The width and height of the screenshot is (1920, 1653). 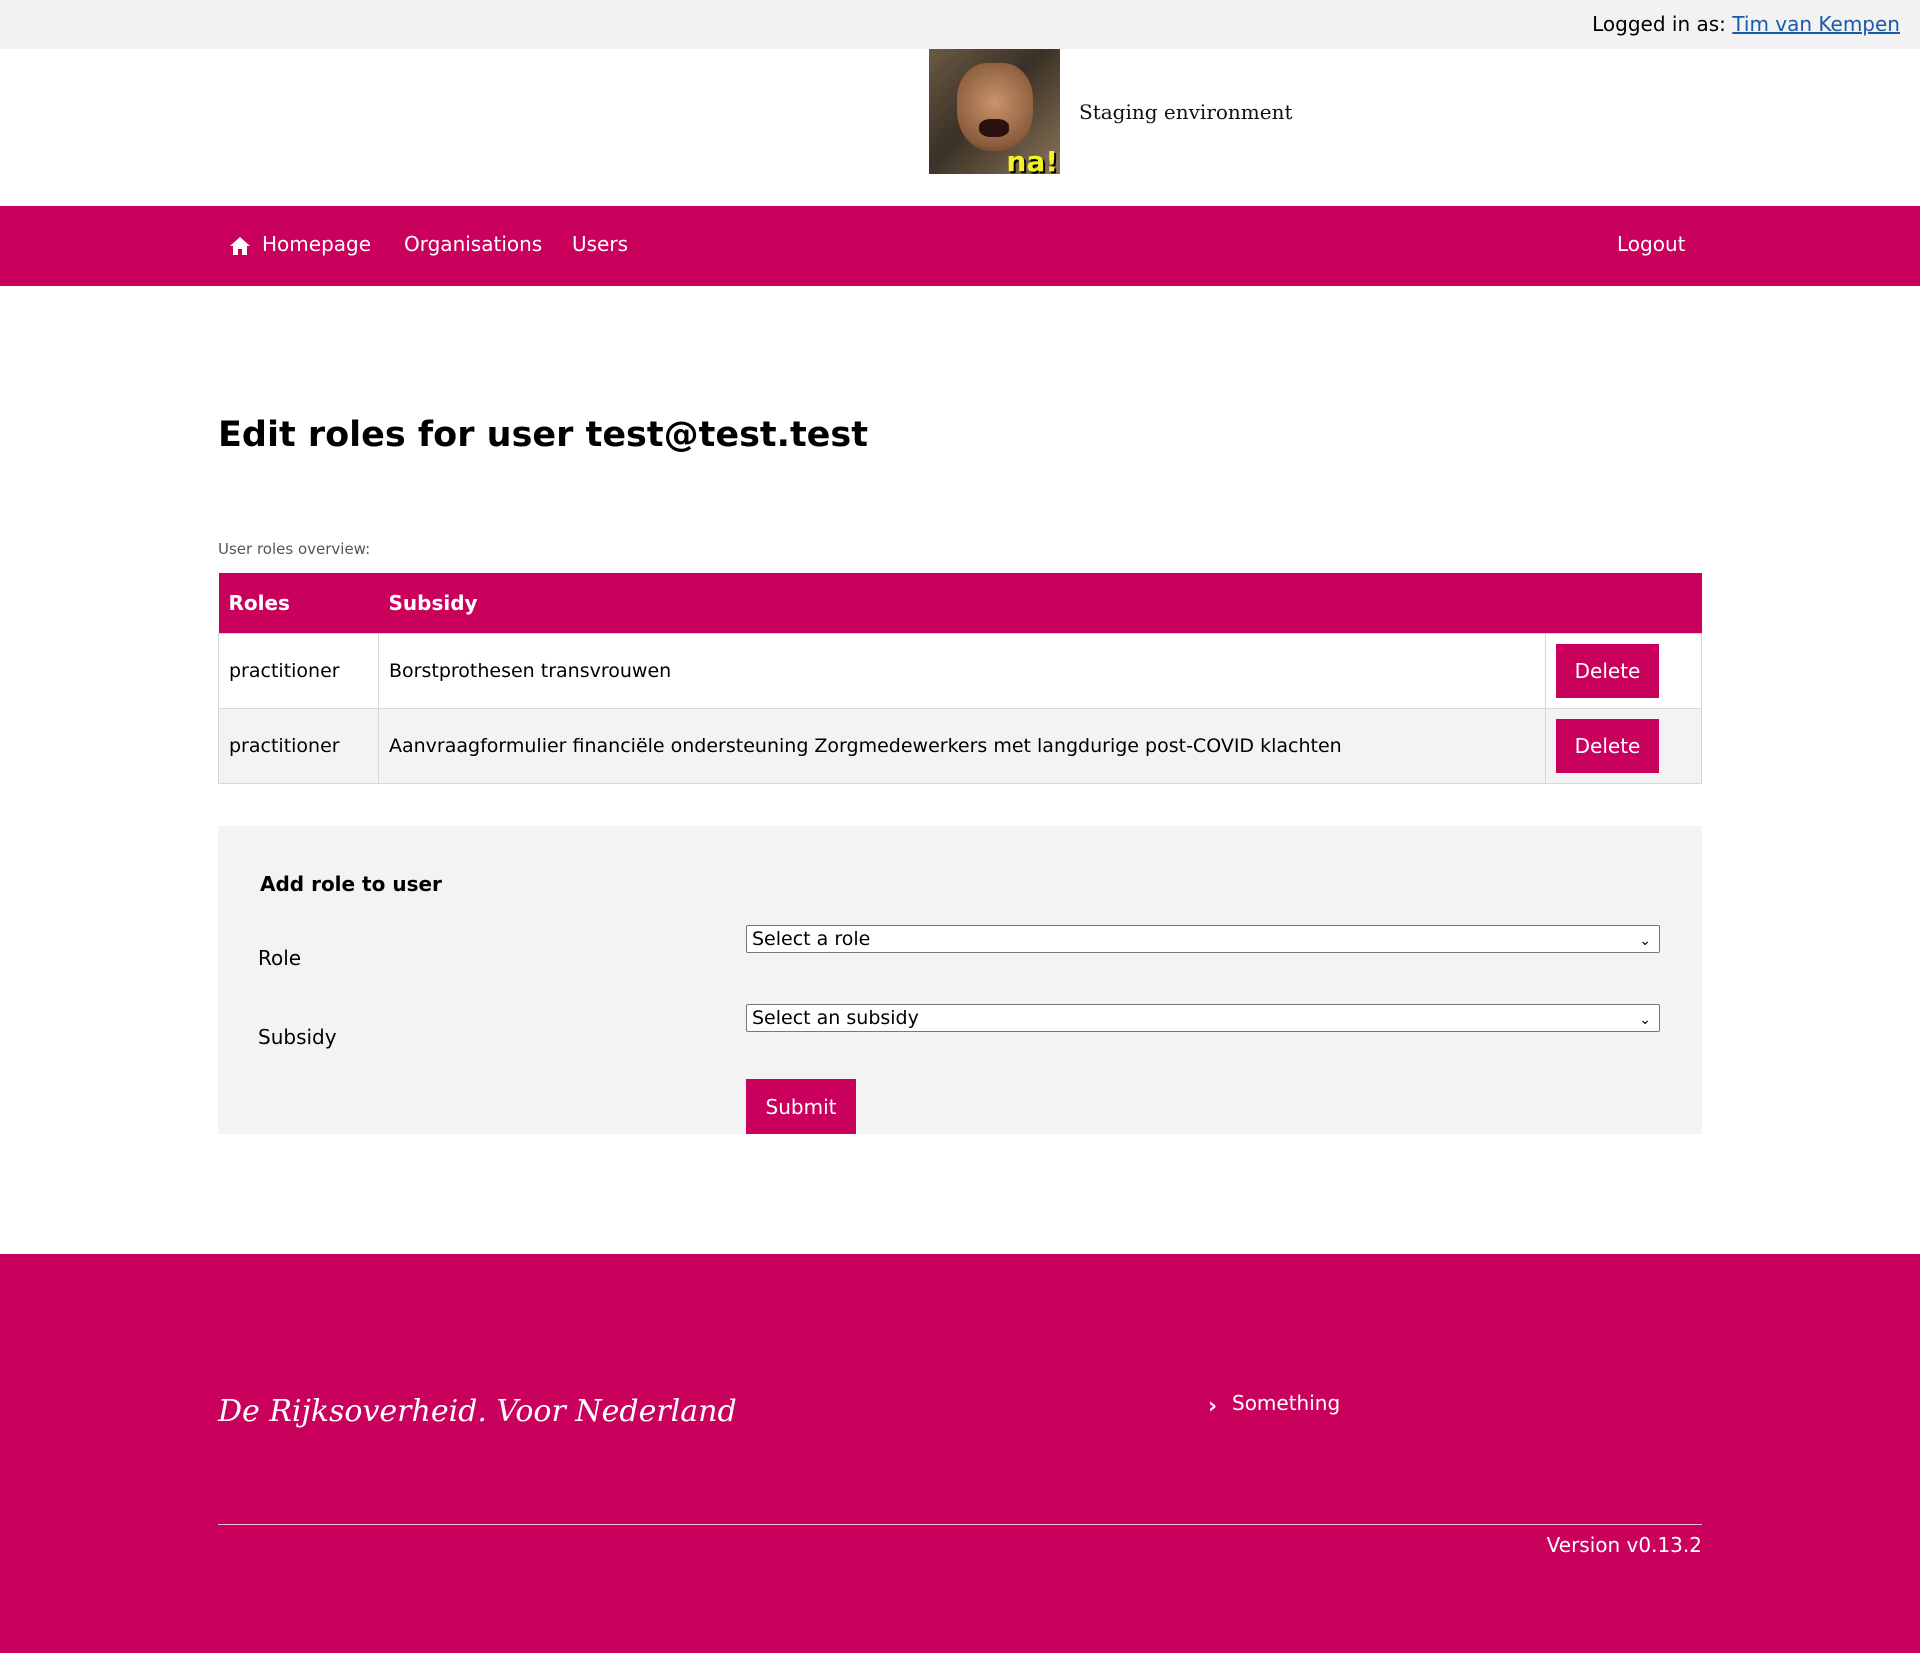 What do you see at coordinates (298, 603) in the screenshot?
I see `header-roles: Roles` at bounding box center [298, 603].